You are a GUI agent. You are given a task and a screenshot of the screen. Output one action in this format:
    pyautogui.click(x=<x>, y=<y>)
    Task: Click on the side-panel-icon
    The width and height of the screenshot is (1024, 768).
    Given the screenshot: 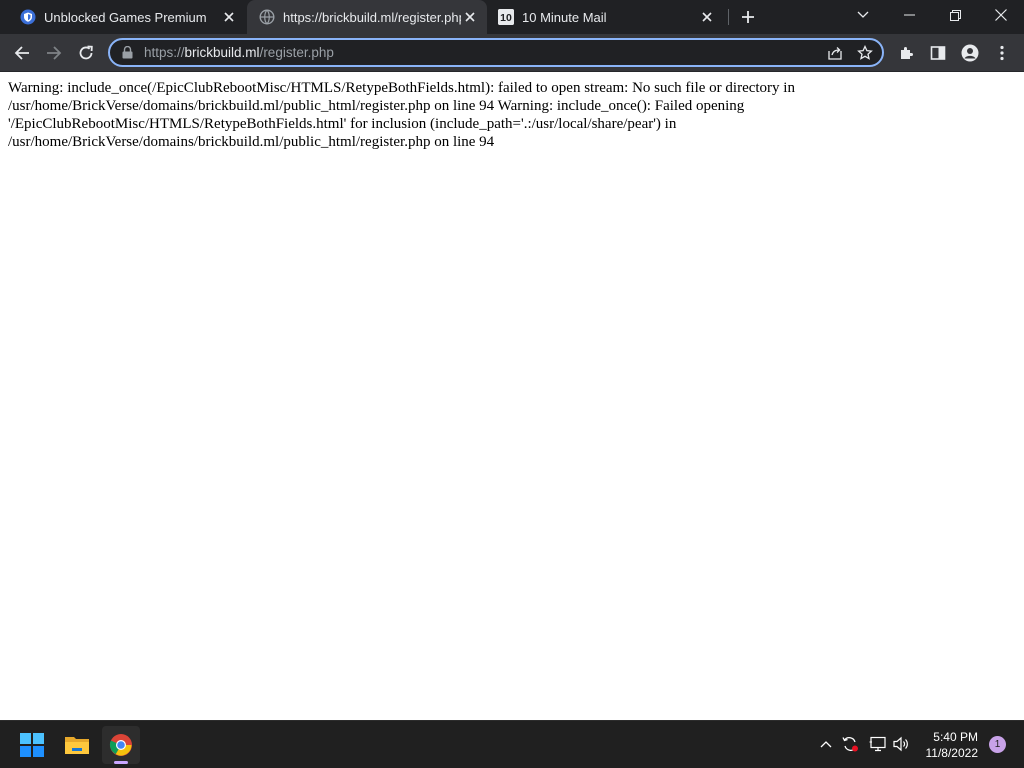 What is the action you would take?
    pyautogui.click(x=938, y=53)
    